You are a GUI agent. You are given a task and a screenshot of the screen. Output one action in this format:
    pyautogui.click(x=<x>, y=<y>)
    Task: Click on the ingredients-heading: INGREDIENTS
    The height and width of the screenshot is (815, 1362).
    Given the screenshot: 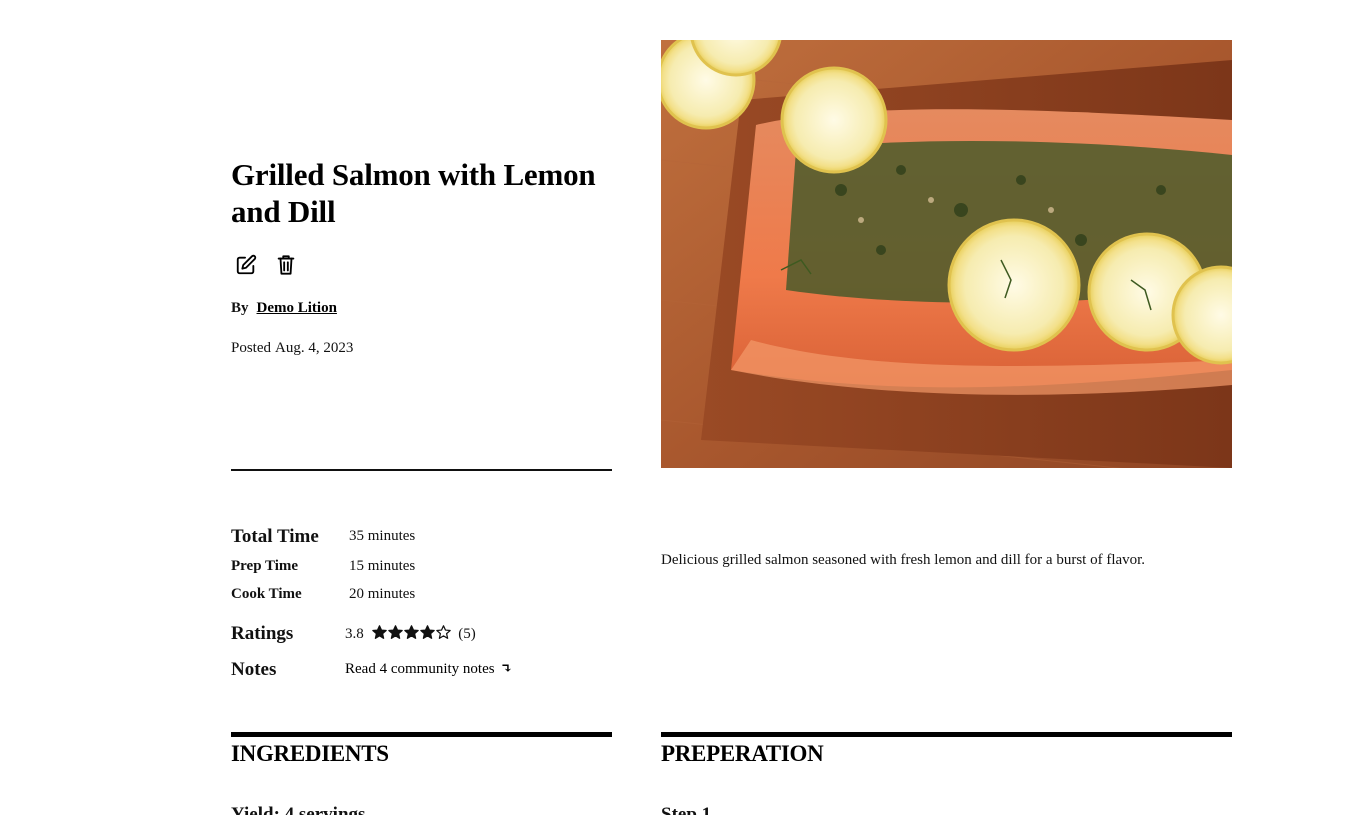 What is the action you would take?
    pyautogui.click(x=310, y=753)
    